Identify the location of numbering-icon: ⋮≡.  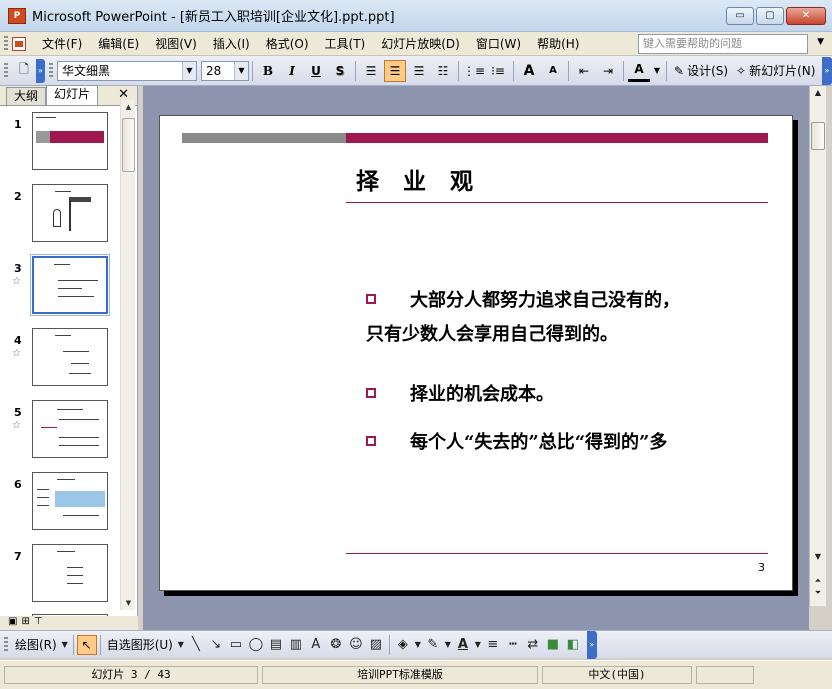
(474, 71).